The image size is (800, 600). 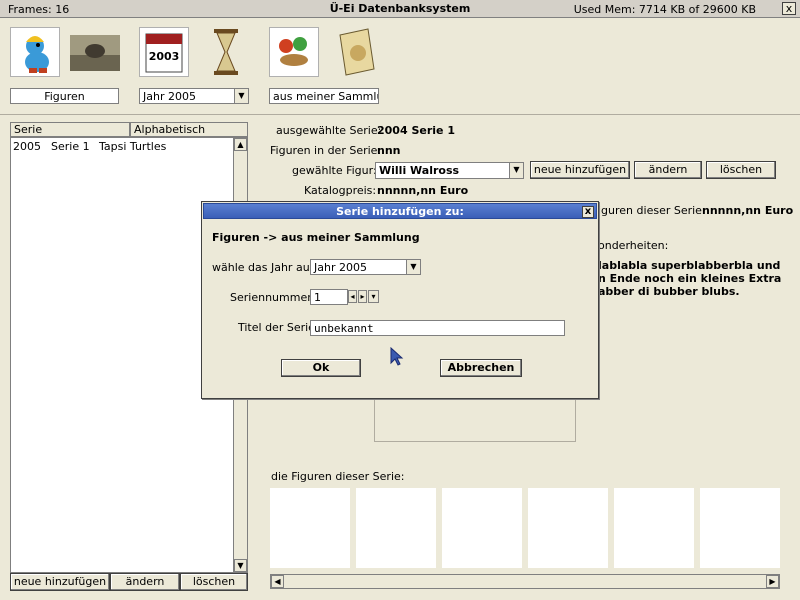 I want to click on stepper-left-icon: ◂, so click(x=352, y=296).